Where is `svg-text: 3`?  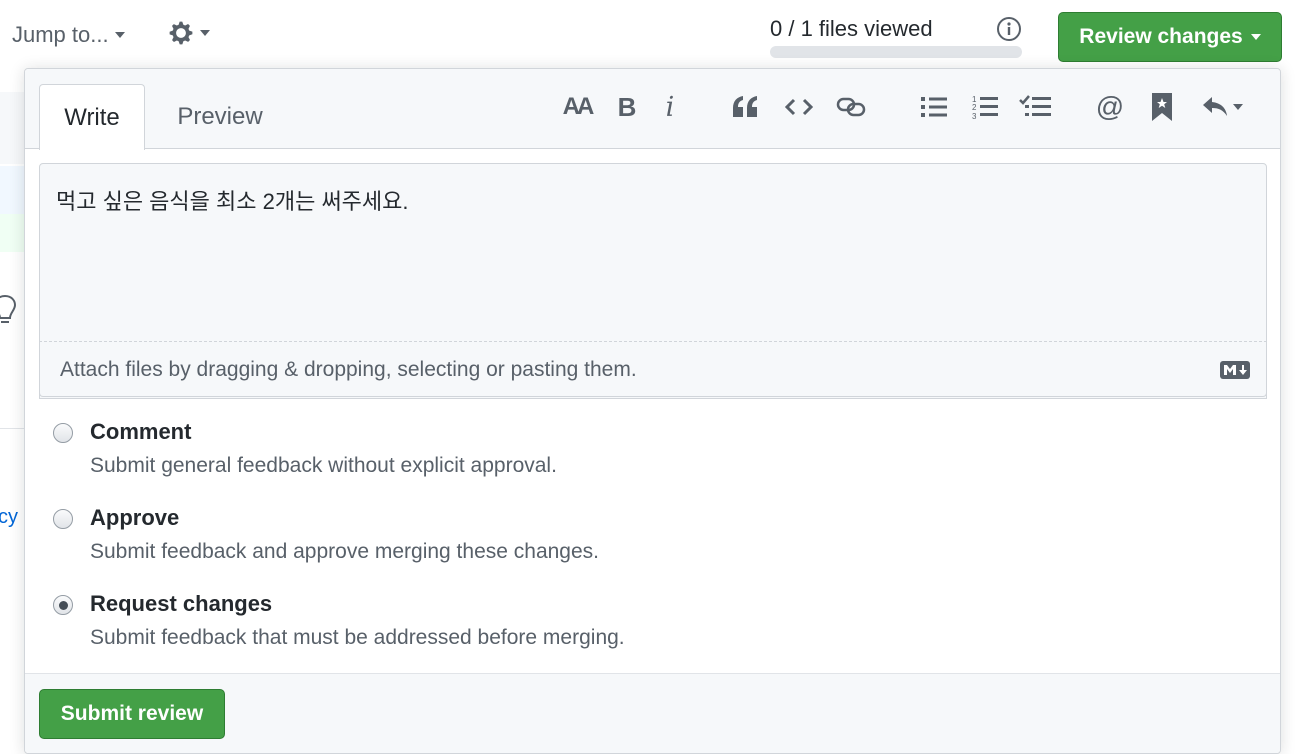
svg-text: 3 is located at coordinates (974, 116).